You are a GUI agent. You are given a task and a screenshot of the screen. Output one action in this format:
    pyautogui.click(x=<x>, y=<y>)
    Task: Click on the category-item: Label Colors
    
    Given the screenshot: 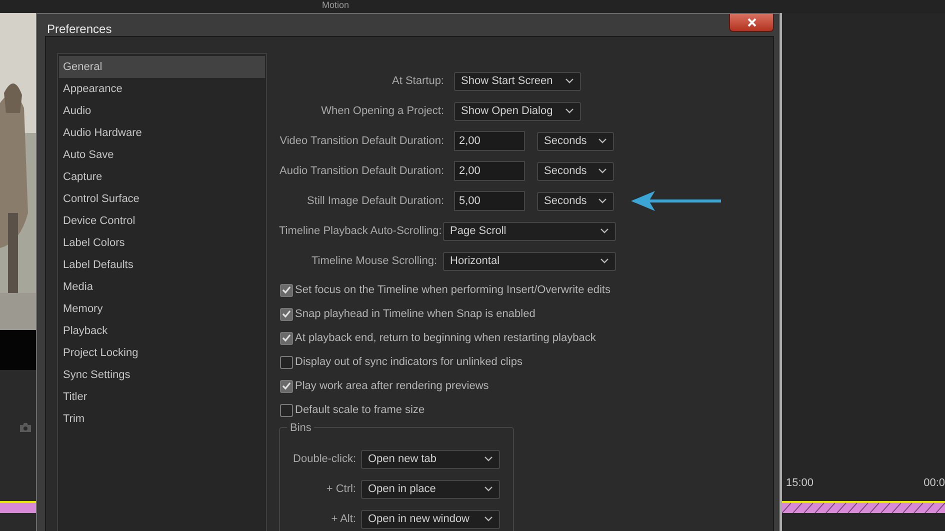 What is the action you would take?
    pyautogui.click(x=162, y=243)
    